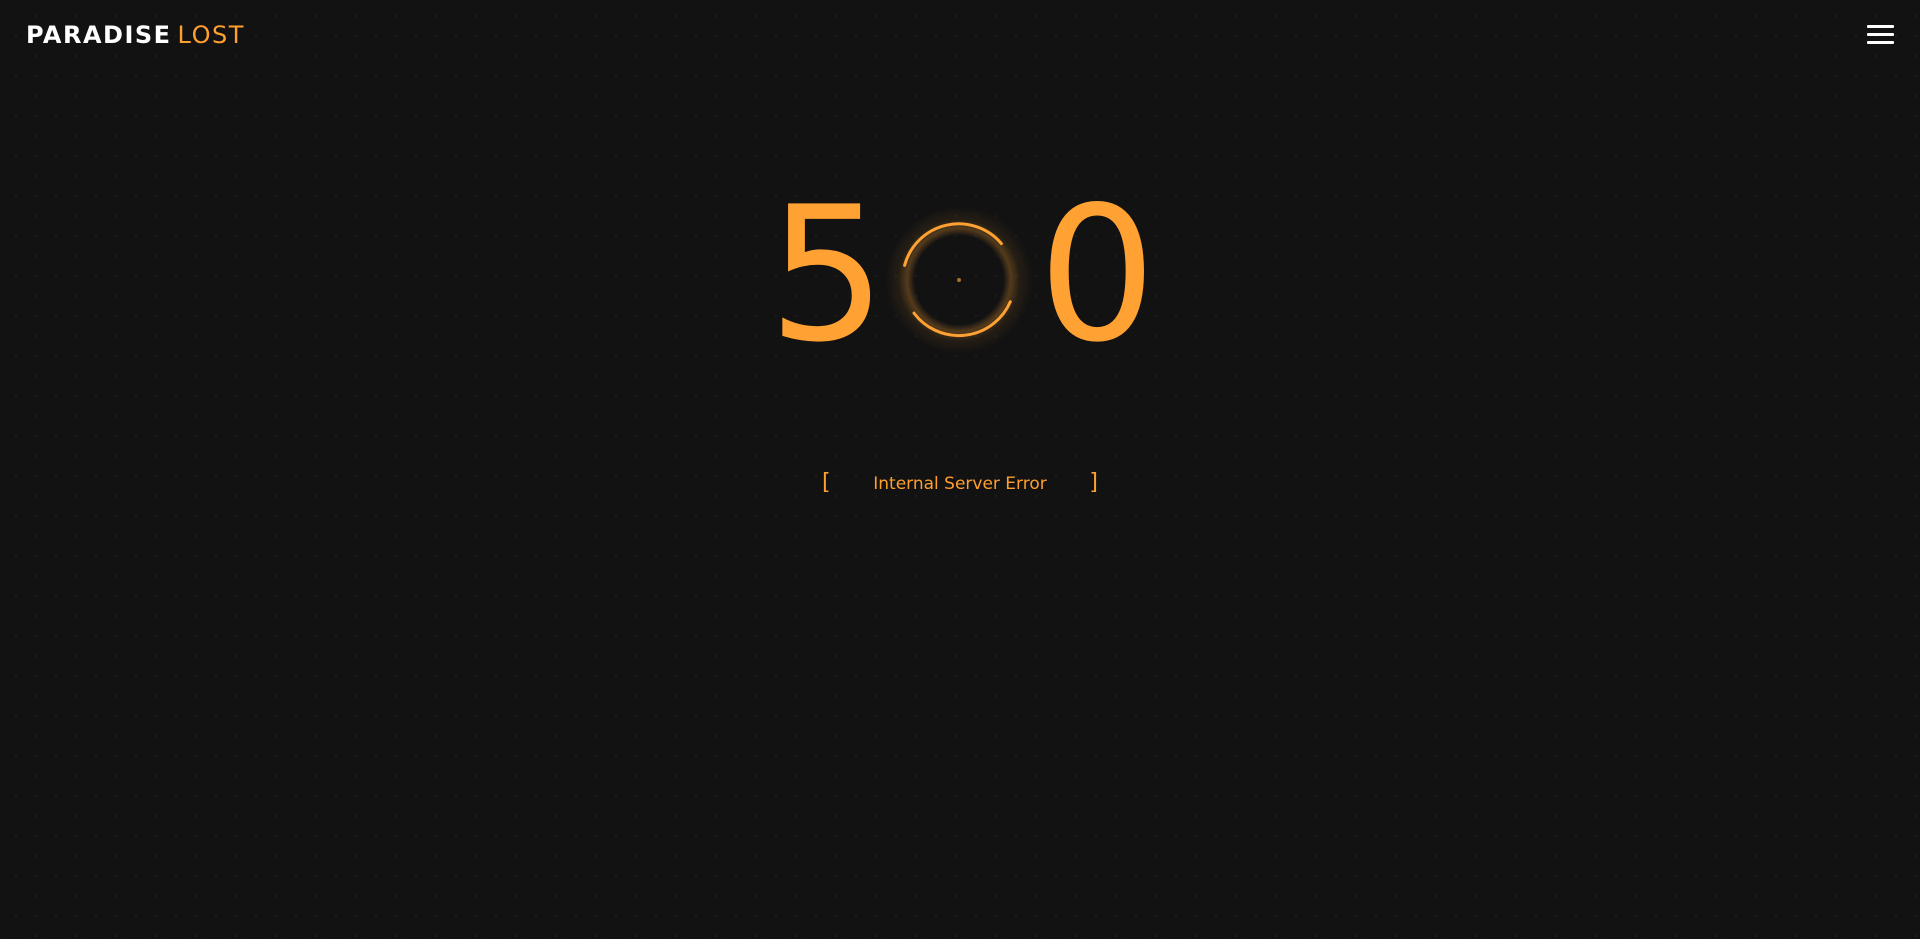 This screenshot has height=939, width=1920. I want to click on menu-bar-middle, so click(1880, 34).